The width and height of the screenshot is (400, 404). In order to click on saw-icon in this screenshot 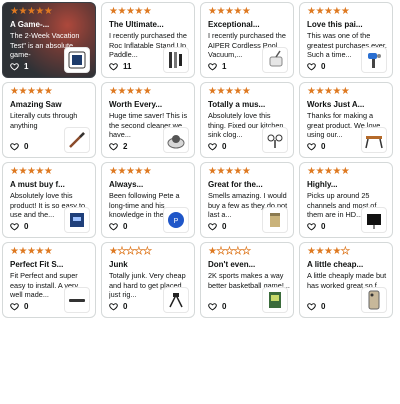, I will do `click(77, 140)`.